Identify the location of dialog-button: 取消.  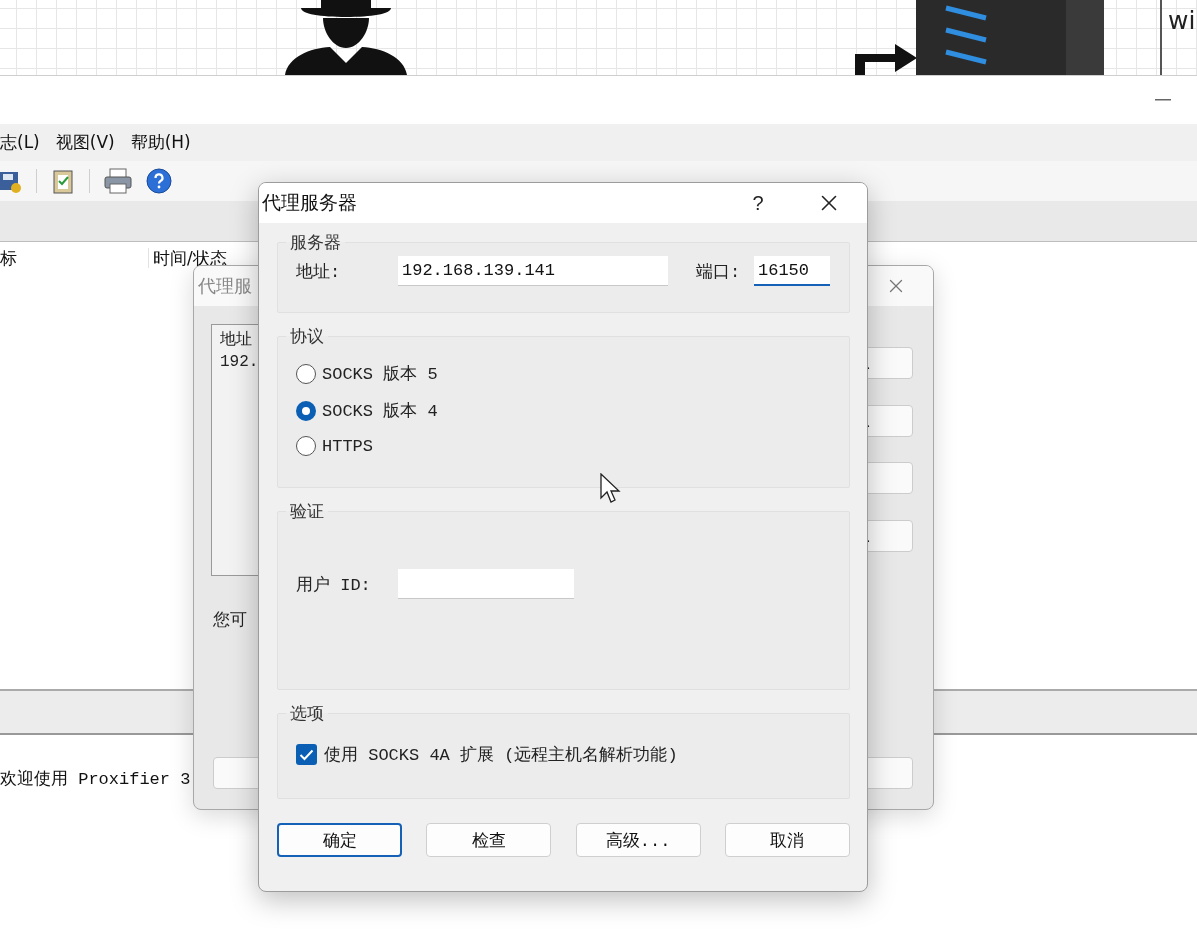
(787, 840).